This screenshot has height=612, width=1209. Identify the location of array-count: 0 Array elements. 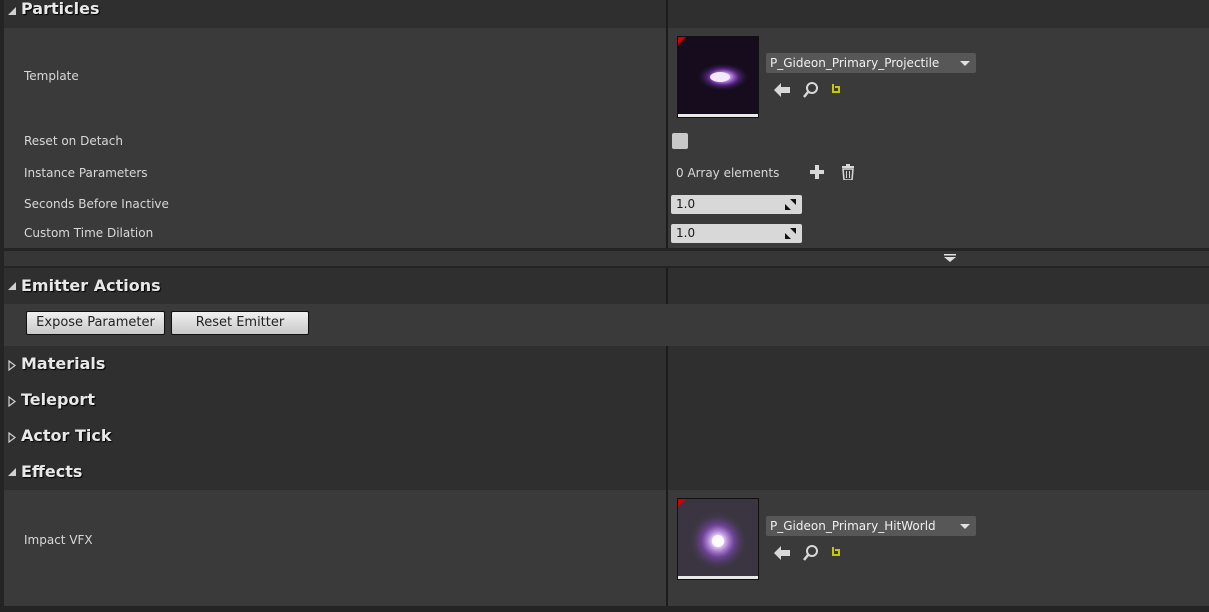
(728, 173).